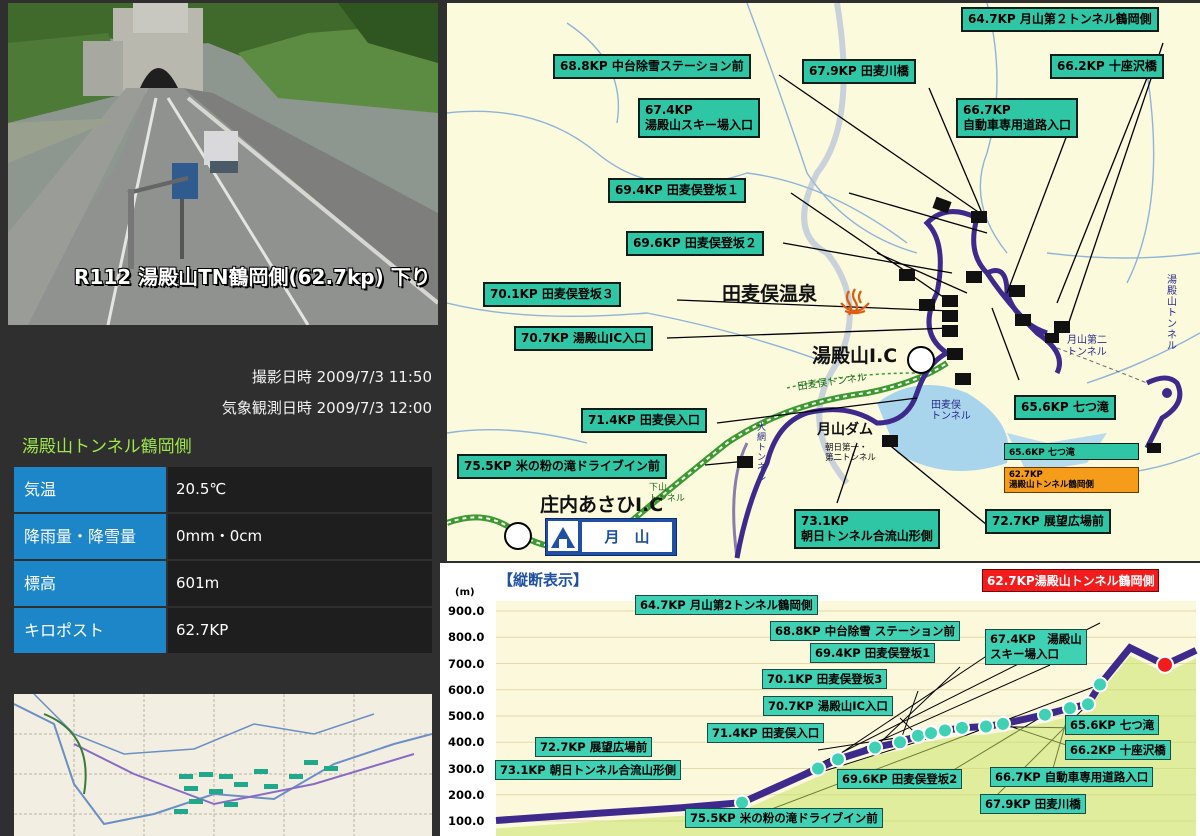 The image size is (1200, 836). I want to click on gassan-sign-text: 月 山, so click(627, 537).